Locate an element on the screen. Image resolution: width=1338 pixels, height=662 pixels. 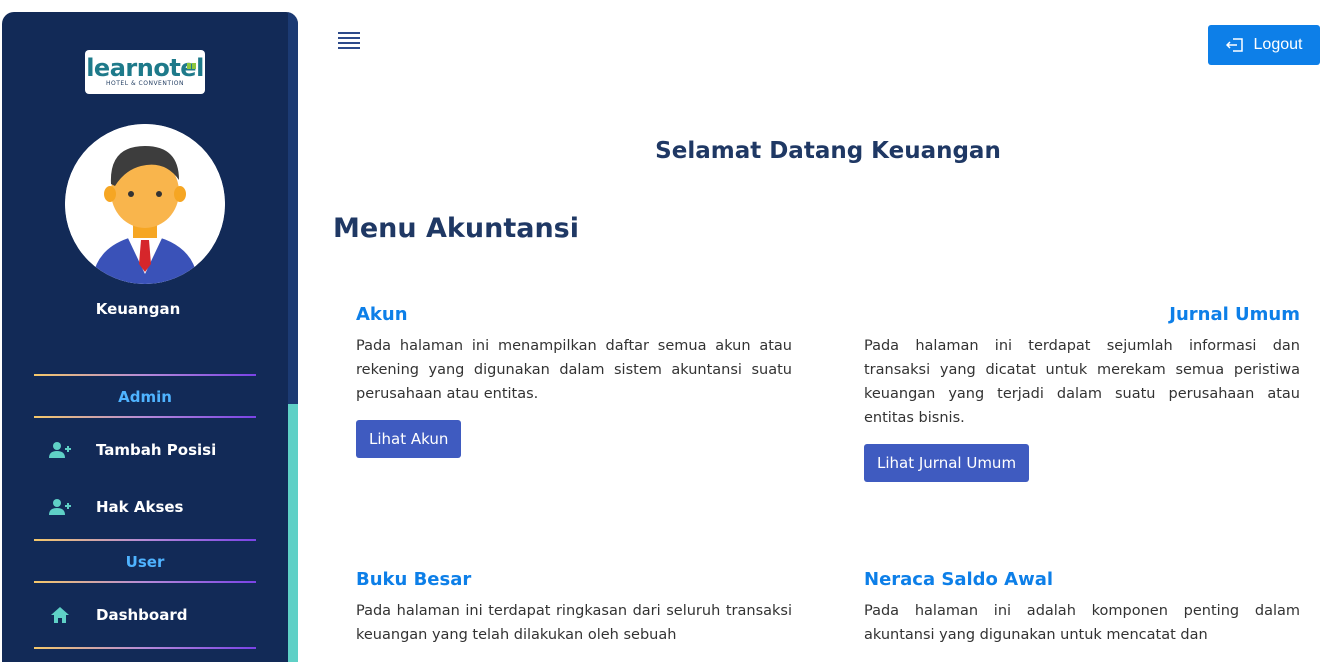
lihat-jurnal-umum-button: Lihat Jurnal Umum is located at coordinates (947, 463).